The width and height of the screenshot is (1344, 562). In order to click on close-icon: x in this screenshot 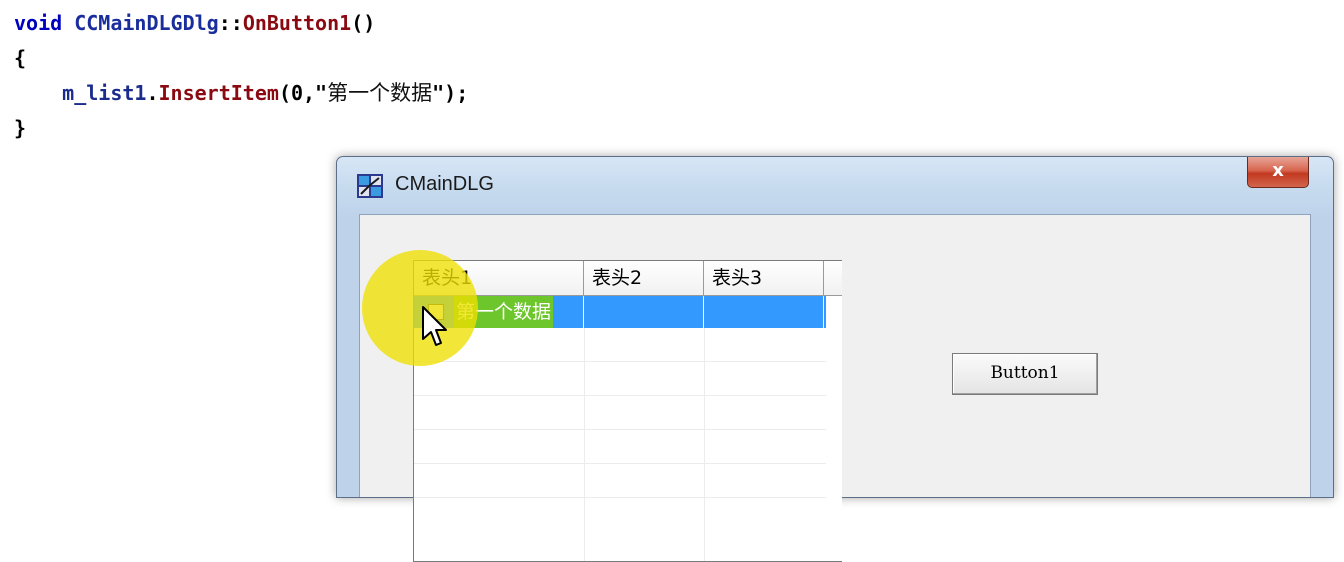, I will do `click(1278, 170)`.